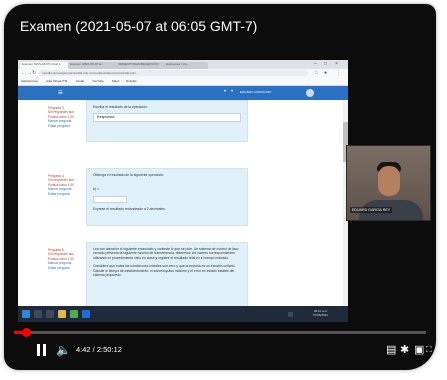  I want to click on pause-icon-bar, so click(44, 350).